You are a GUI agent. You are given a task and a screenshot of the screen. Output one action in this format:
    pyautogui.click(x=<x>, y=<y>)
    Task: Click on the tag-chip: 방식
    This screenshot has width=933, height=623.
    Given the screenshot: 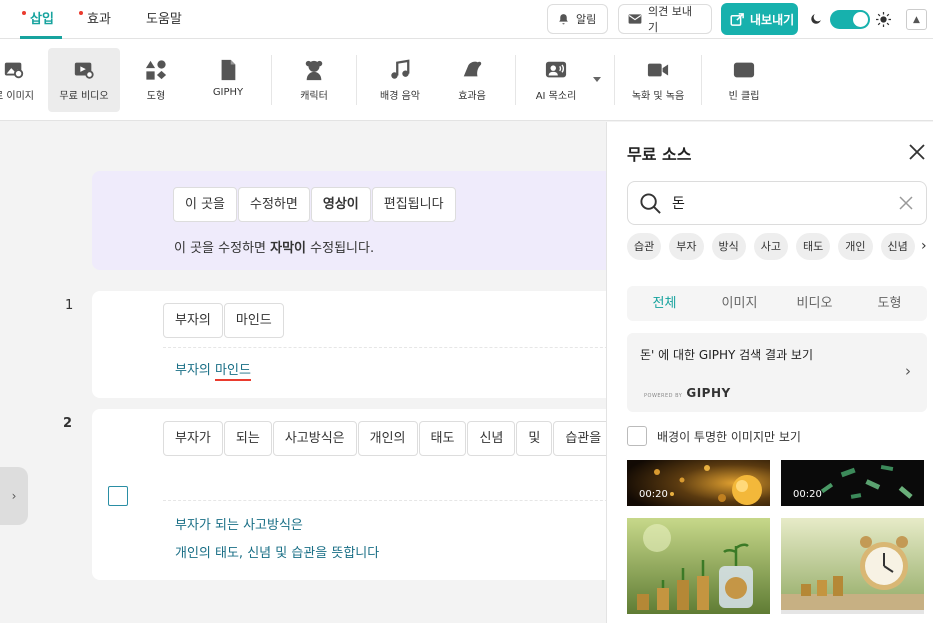 What is the action you would take?
    pyautogui.click(x=728, y=246)
    